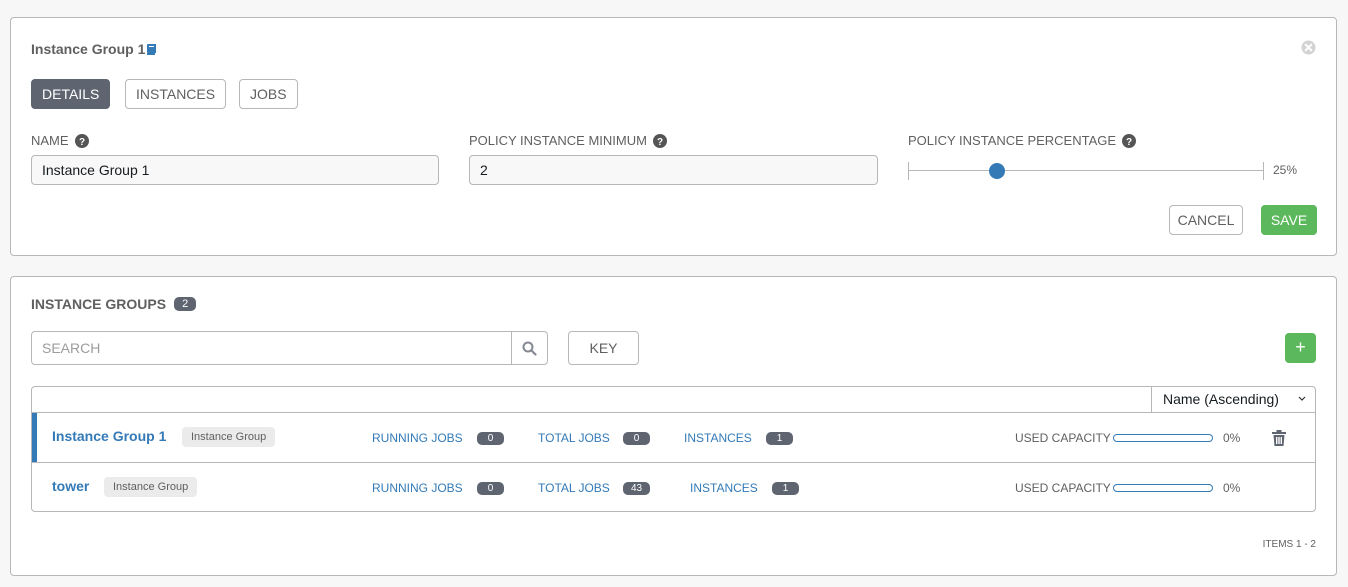 This screenshot has width=1348, height=587. Describe the element at coordinates (636, 438) in the screenshot. I see `total-jobs-count: 0` at that location.